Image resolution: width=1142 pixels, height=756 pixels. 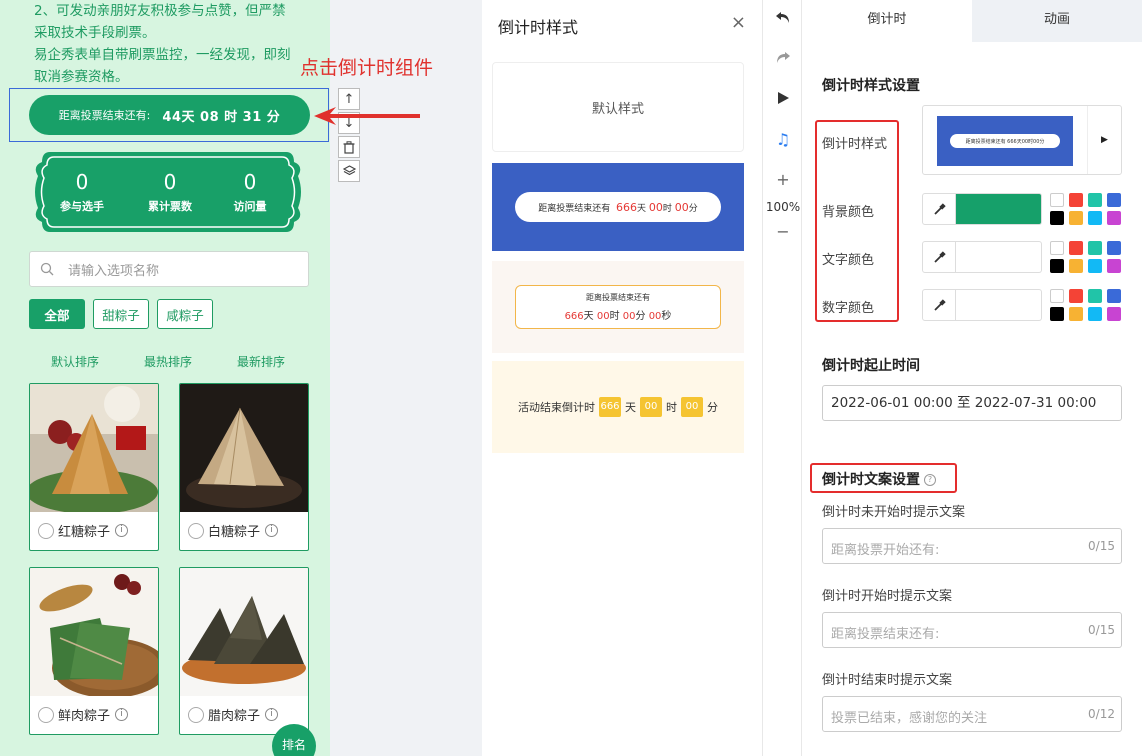 I want to click on countdown-component: 距离投票结束还有: 44天 08 时 31 分, so click(x=169, y=115).